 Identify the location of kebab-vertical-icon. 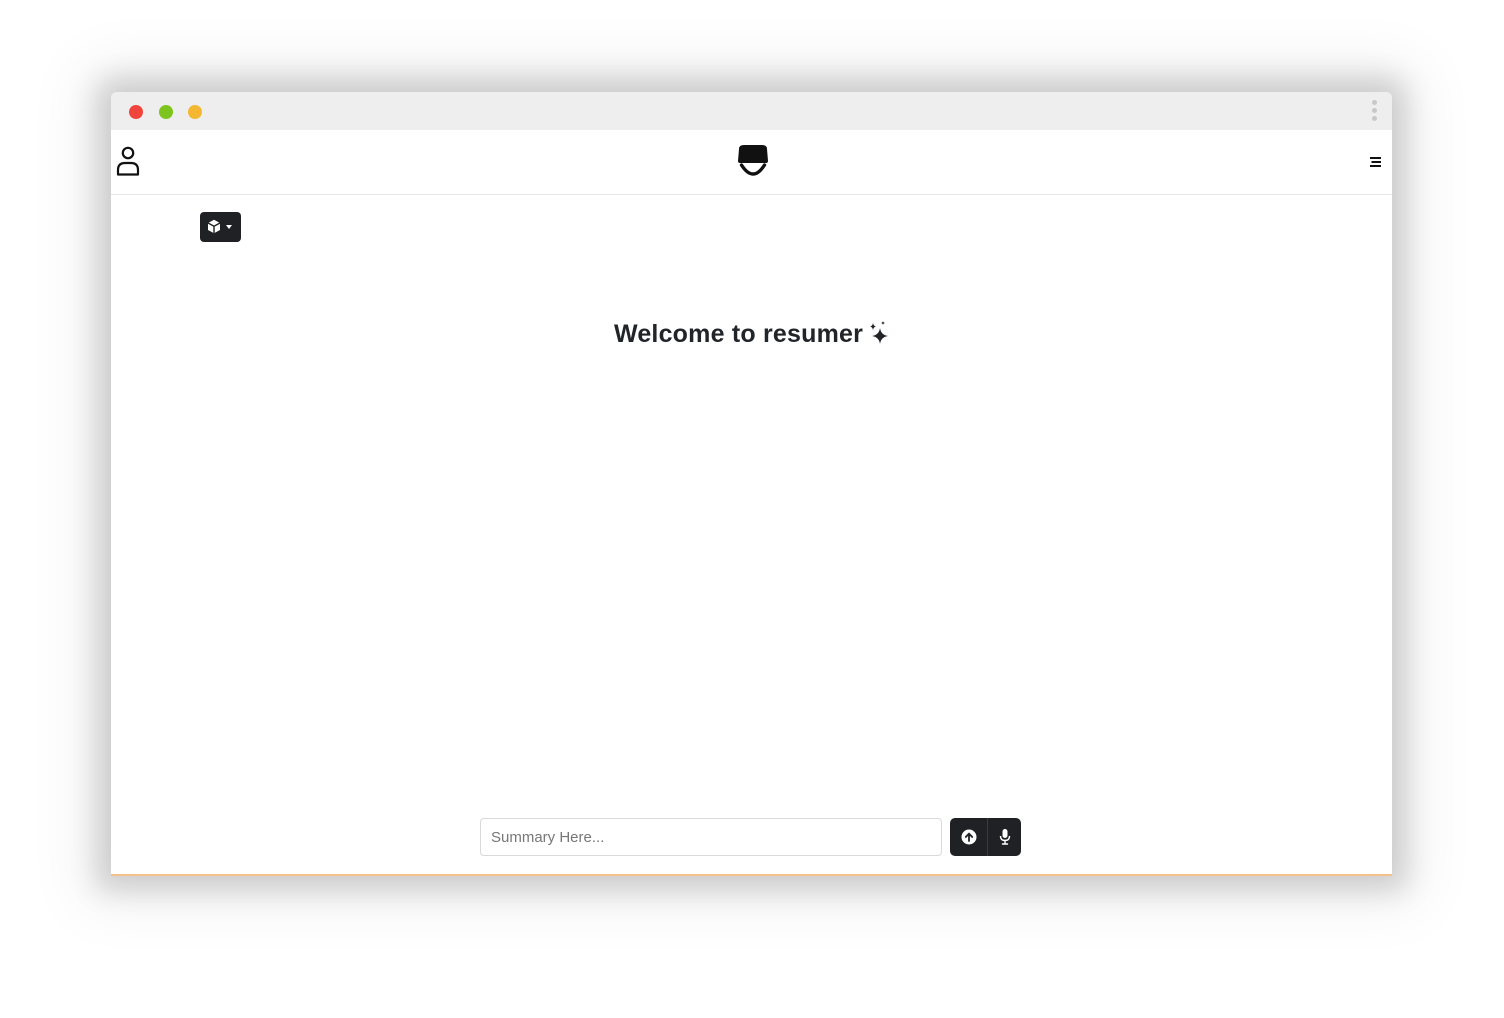
(1375, 112).